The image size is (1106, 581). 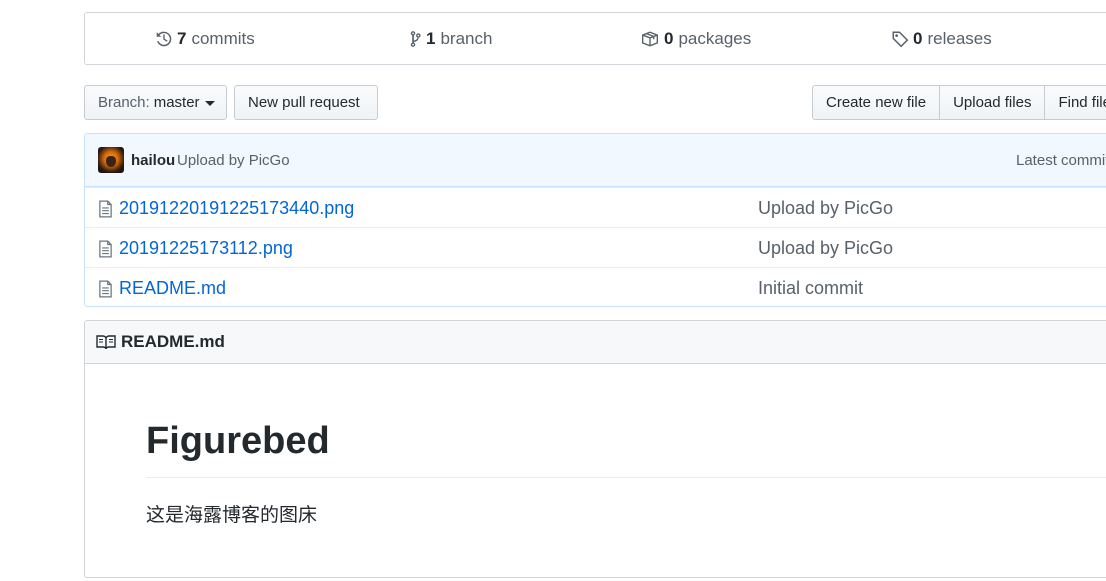 I want to click on file-link: README.md, so click(x=172, y=288).